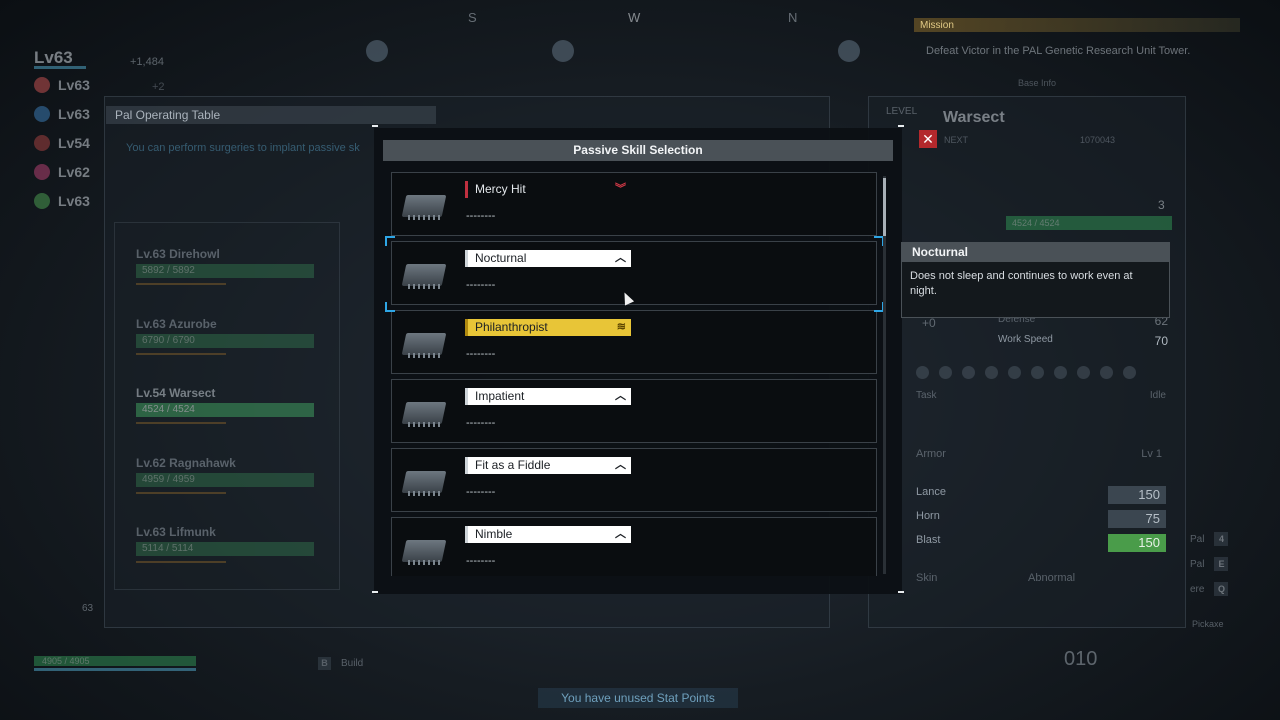 This screenshot has width=1280, height=720. I want to click on task-row: Task Idle, so click(1041, 395).